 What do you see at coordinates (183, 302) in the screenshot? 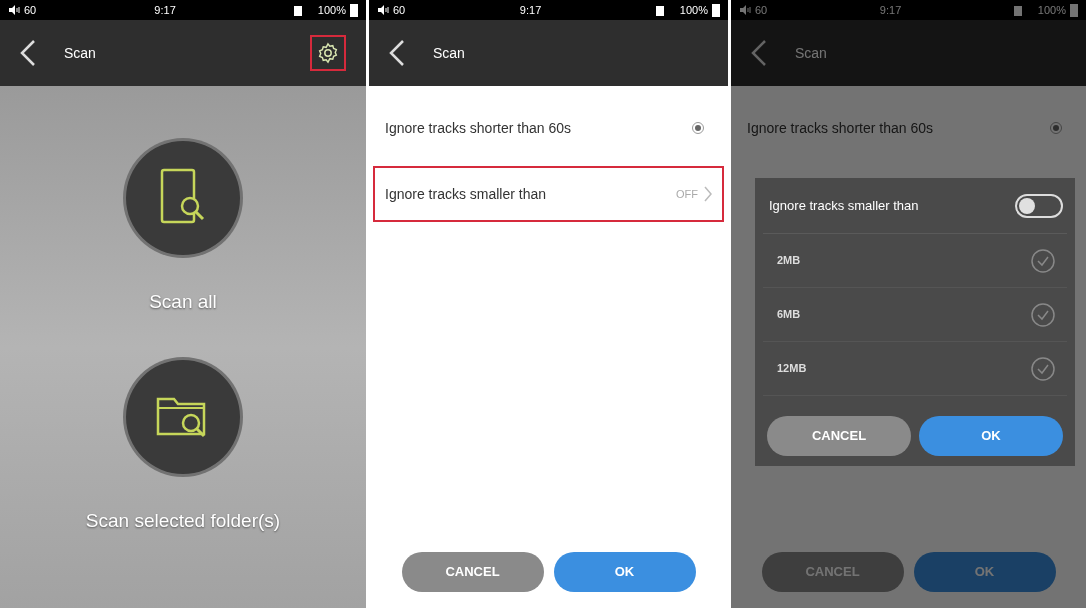
I see `action-label: Scan all` at bounding box center [183, 302].